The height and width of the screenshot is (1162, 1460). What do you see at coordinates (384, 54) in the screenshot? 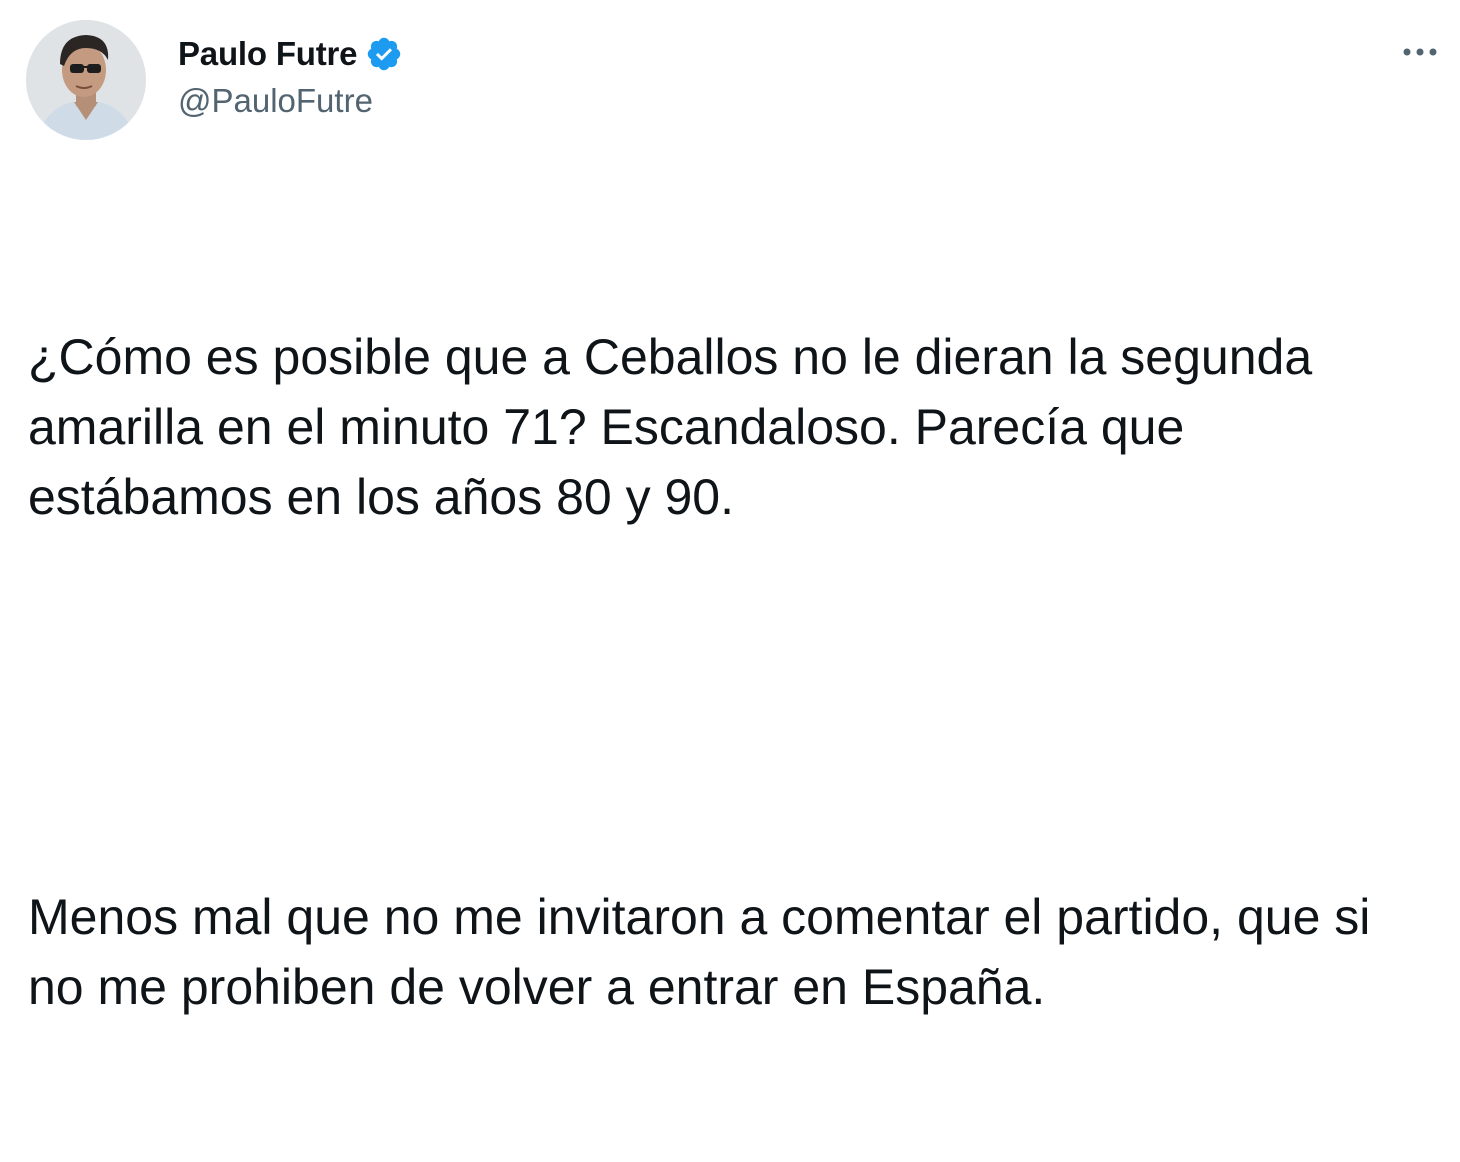
I see `verified-badge-icon` at bounding box center [384, 54].